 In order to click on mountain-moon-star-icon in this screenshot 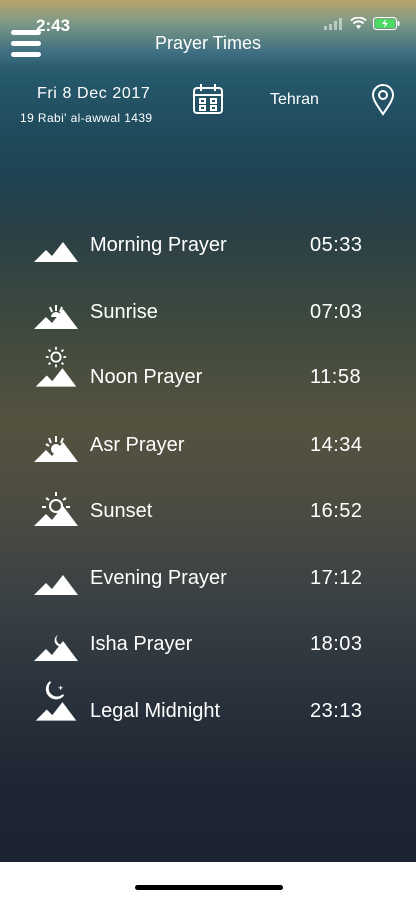, I will do `click(56, 701)`.